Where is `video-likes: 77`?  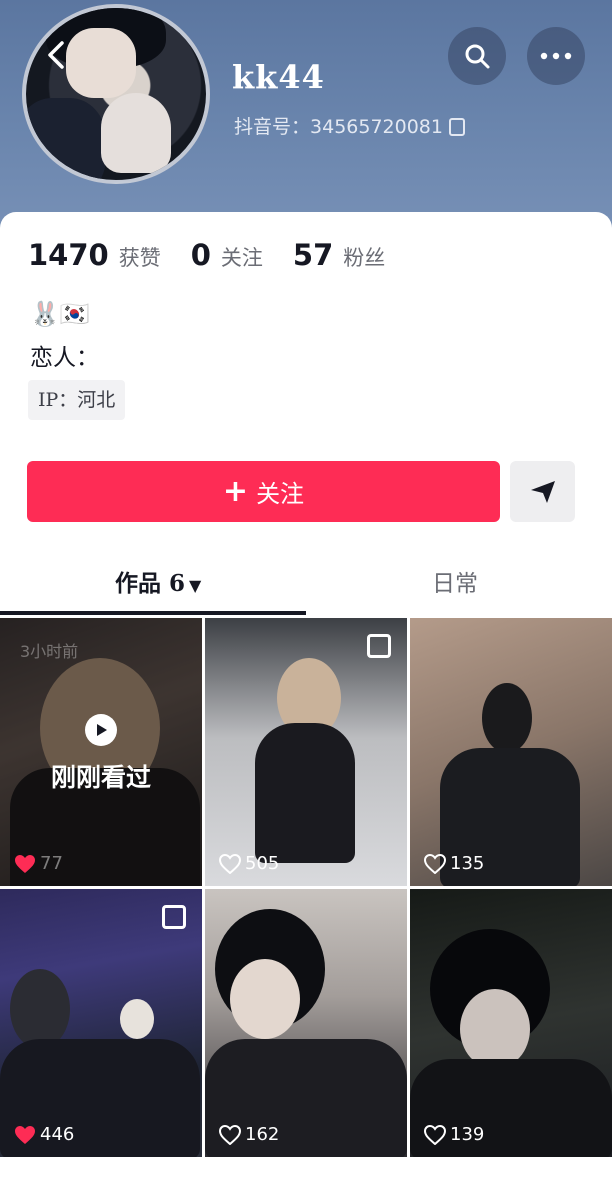
video-likes: 77 is located at coordinates (38, 863).